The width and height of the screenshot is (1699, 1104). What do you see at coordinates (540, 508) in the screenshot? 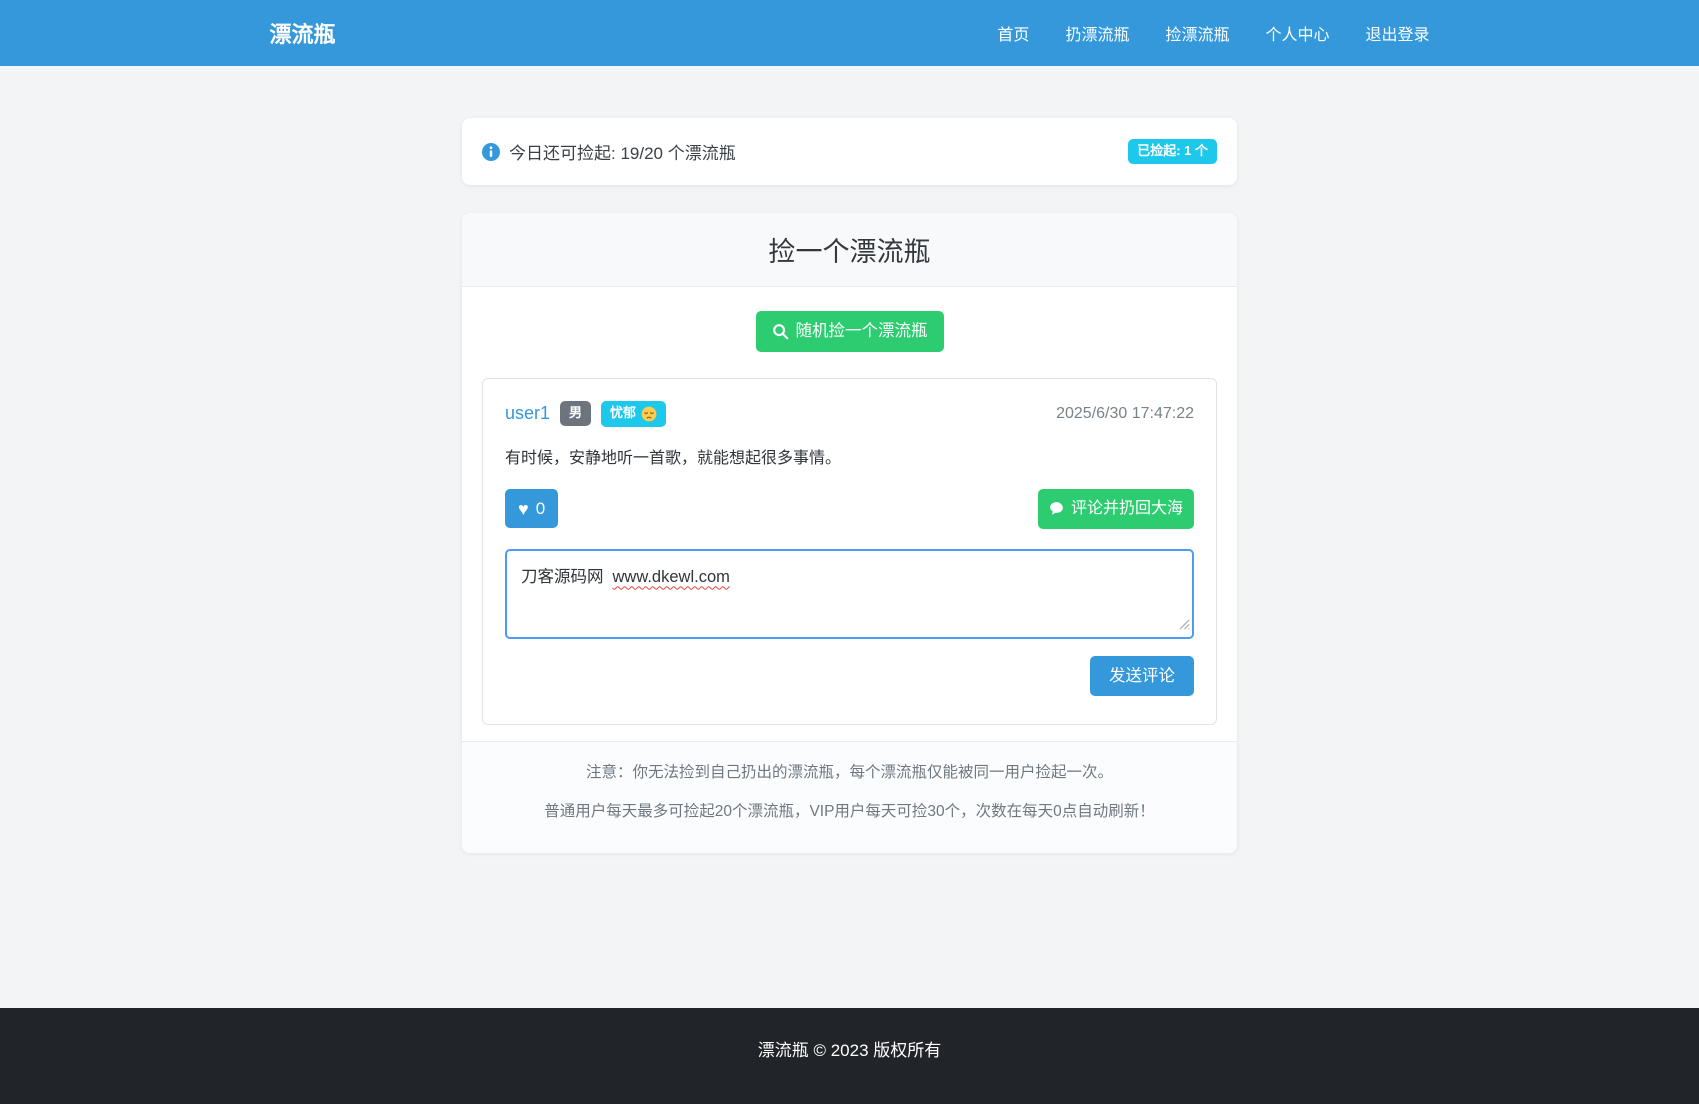
I see `like-count: 0` at bounding box center [540, 508].